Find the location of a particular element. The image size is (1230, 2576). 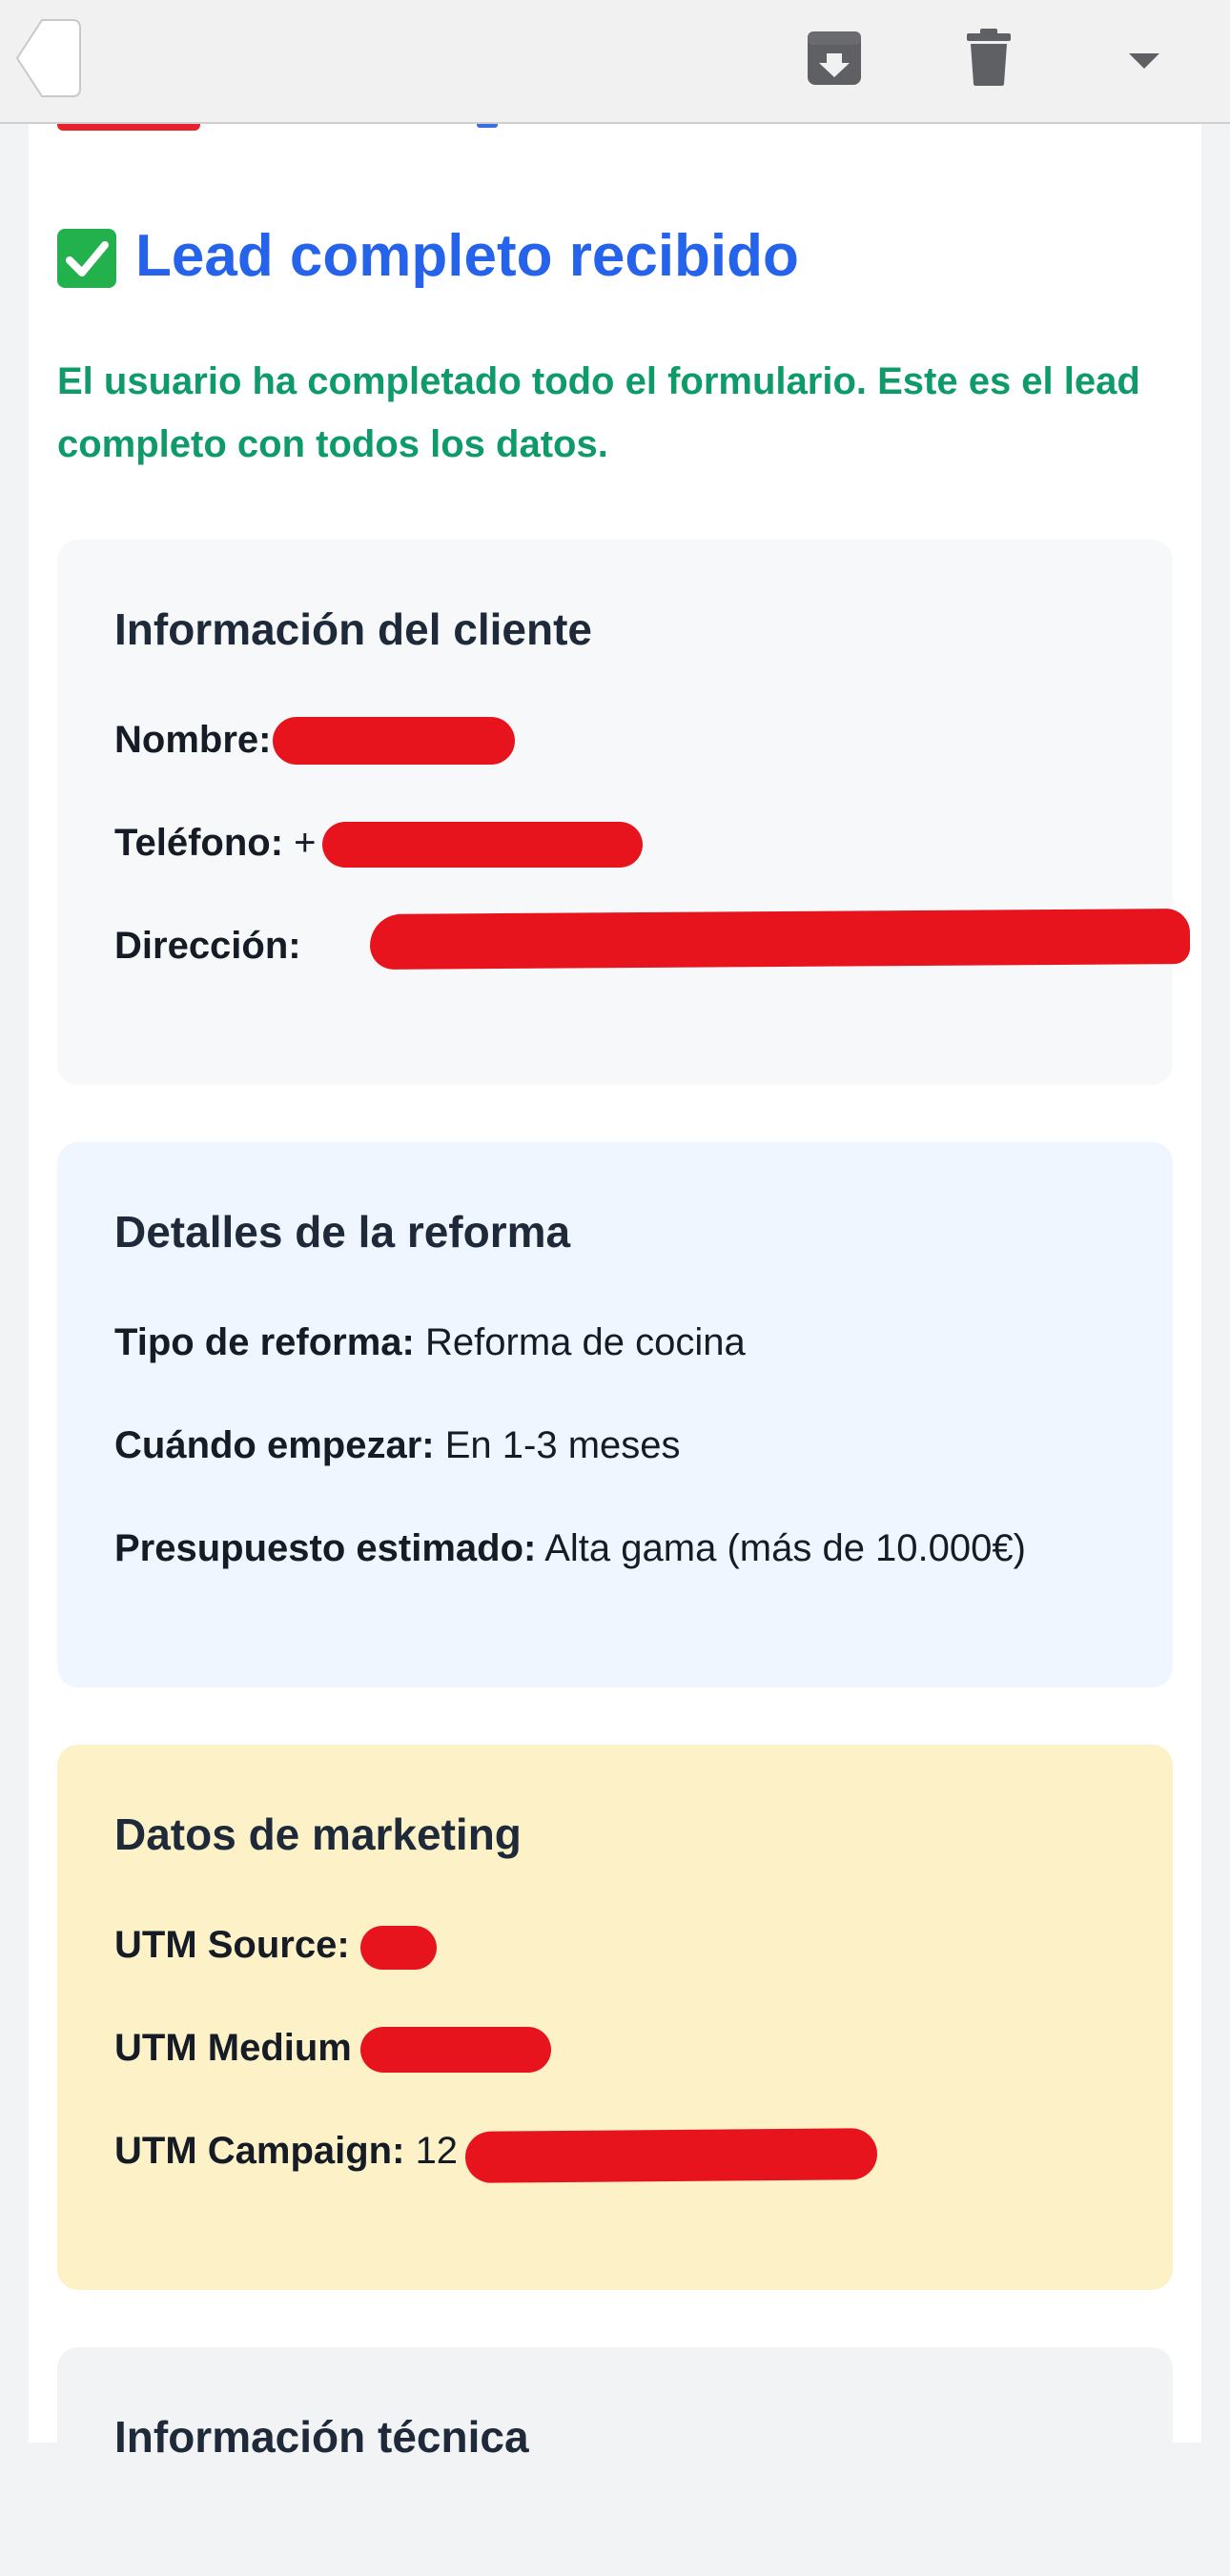

more-options-button is located at coordinates (1144, 62).